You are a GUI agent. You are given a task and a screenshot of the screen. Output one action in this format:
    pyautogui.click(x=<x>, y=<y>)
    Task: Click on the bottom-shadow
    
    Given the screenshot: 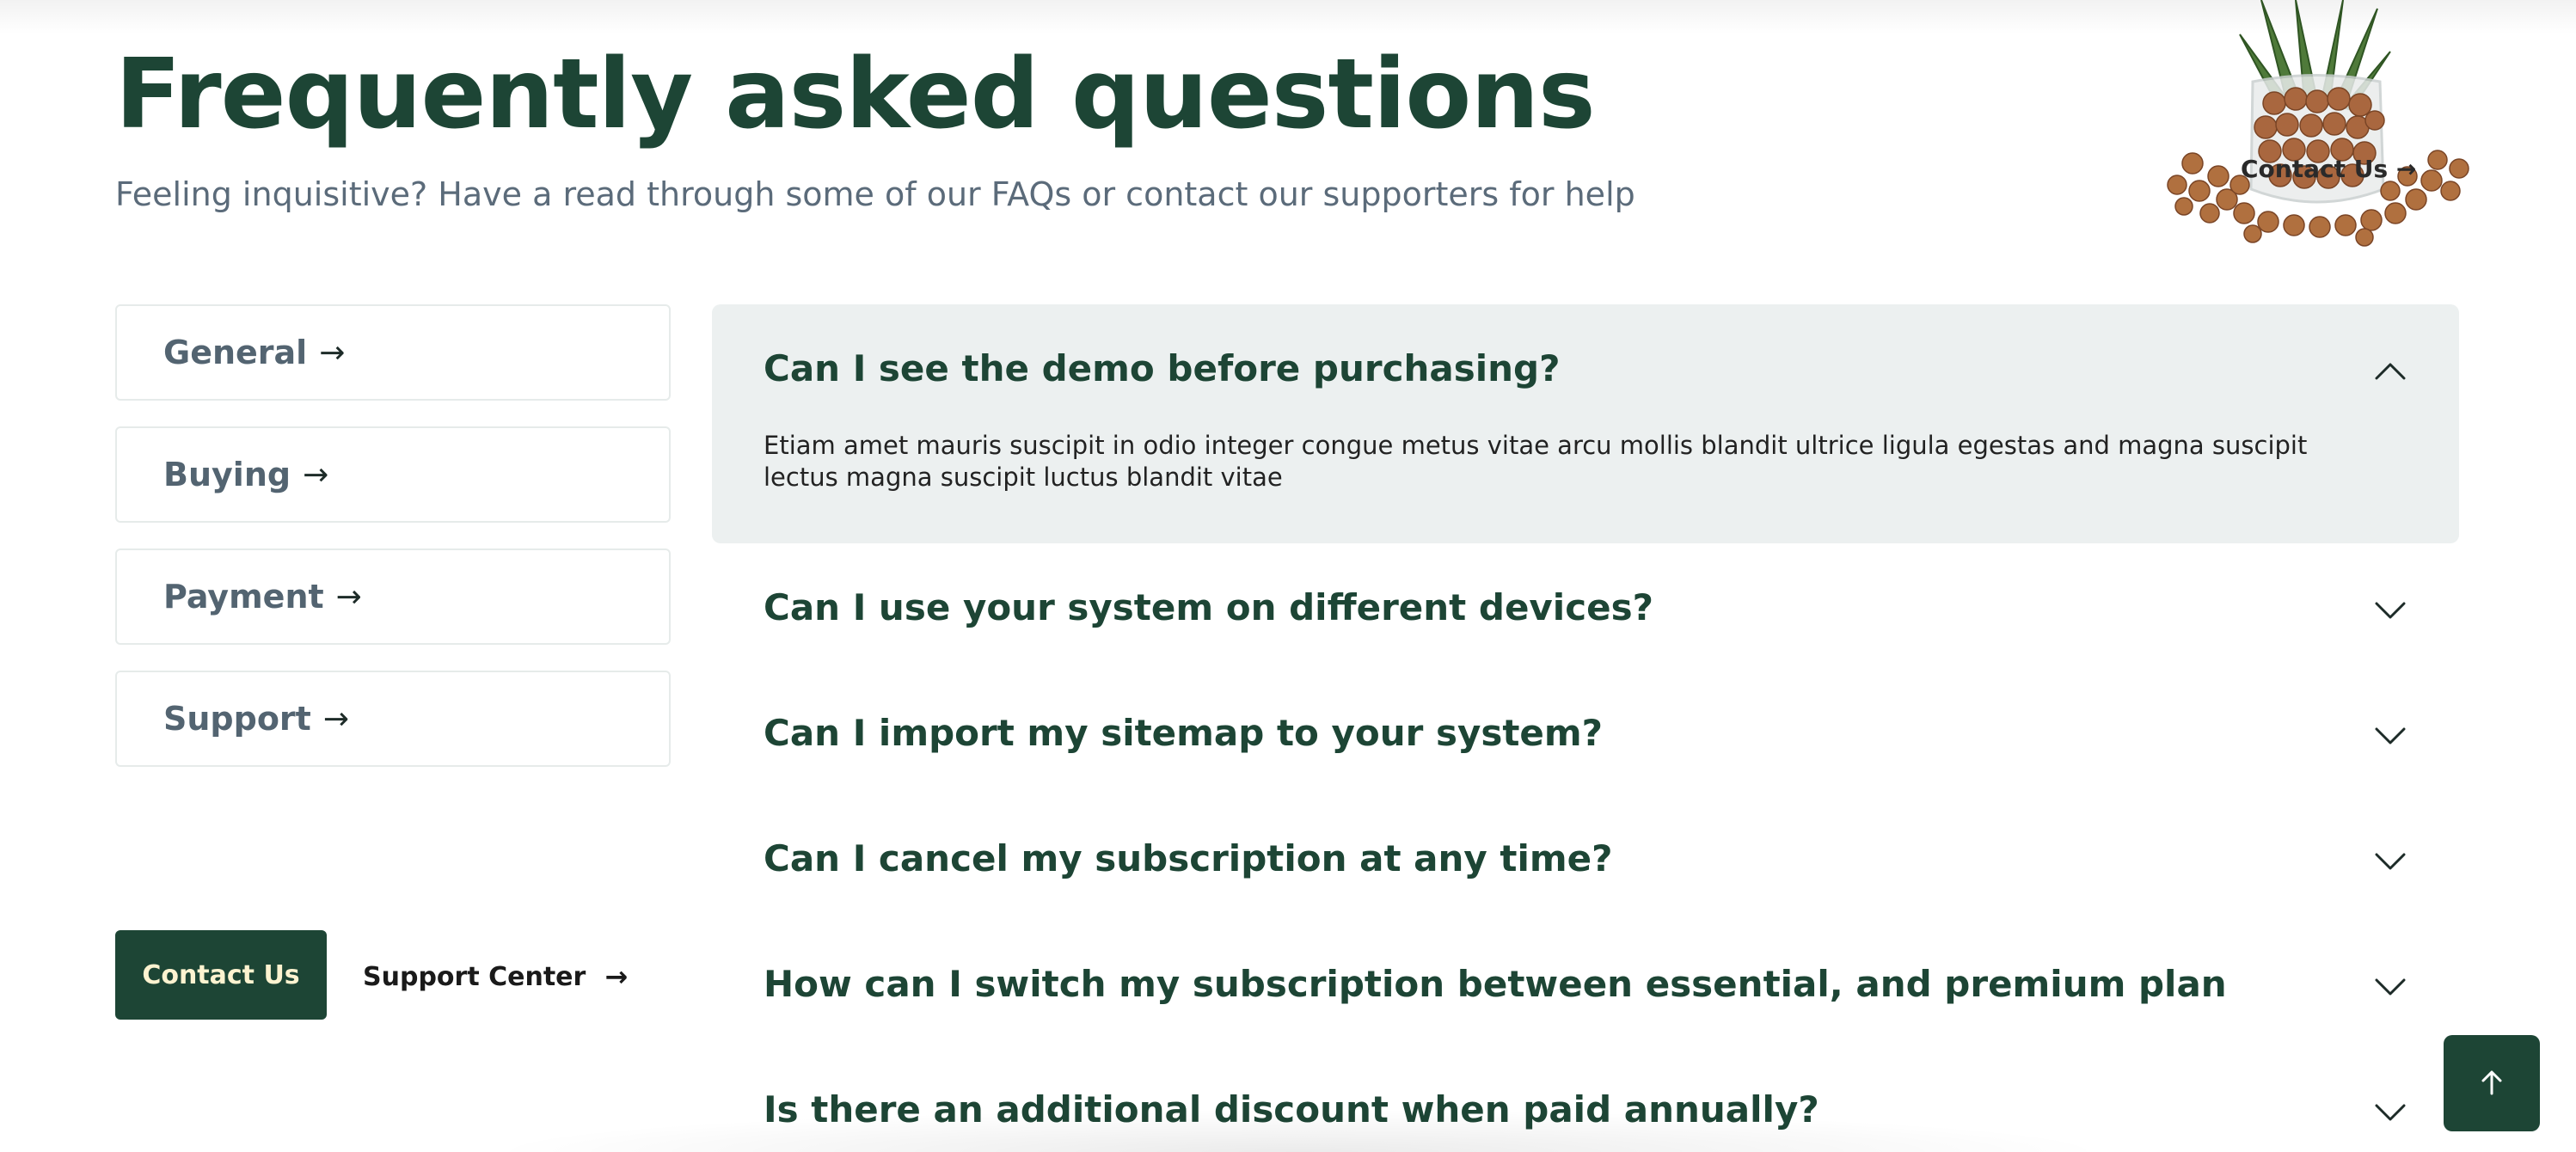 What is the action you would take?
    pyautogui.click(x=1298, y=1130)
    